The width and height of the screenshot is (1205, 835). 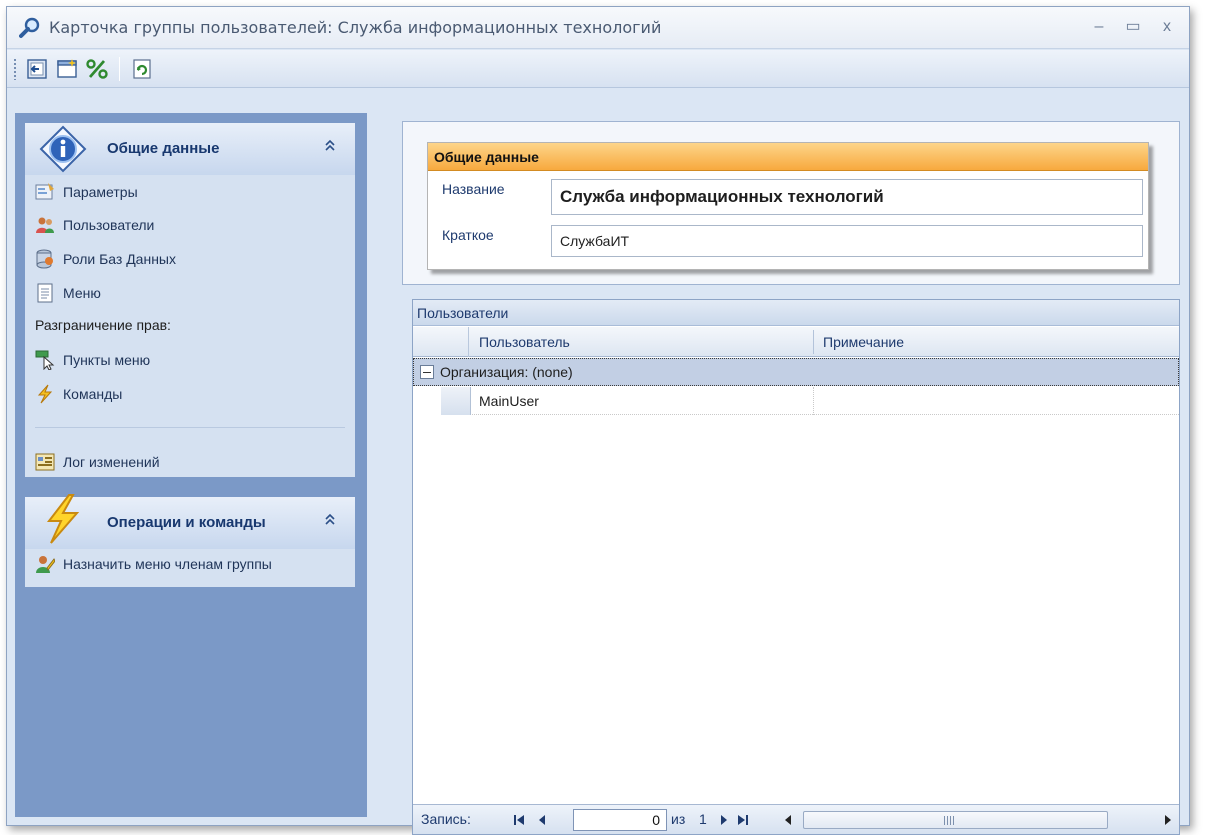 What do you see at coordinates (788, 821) in the screenshot?
I see `scroll-left-icon` at bounding box center [788, 821].